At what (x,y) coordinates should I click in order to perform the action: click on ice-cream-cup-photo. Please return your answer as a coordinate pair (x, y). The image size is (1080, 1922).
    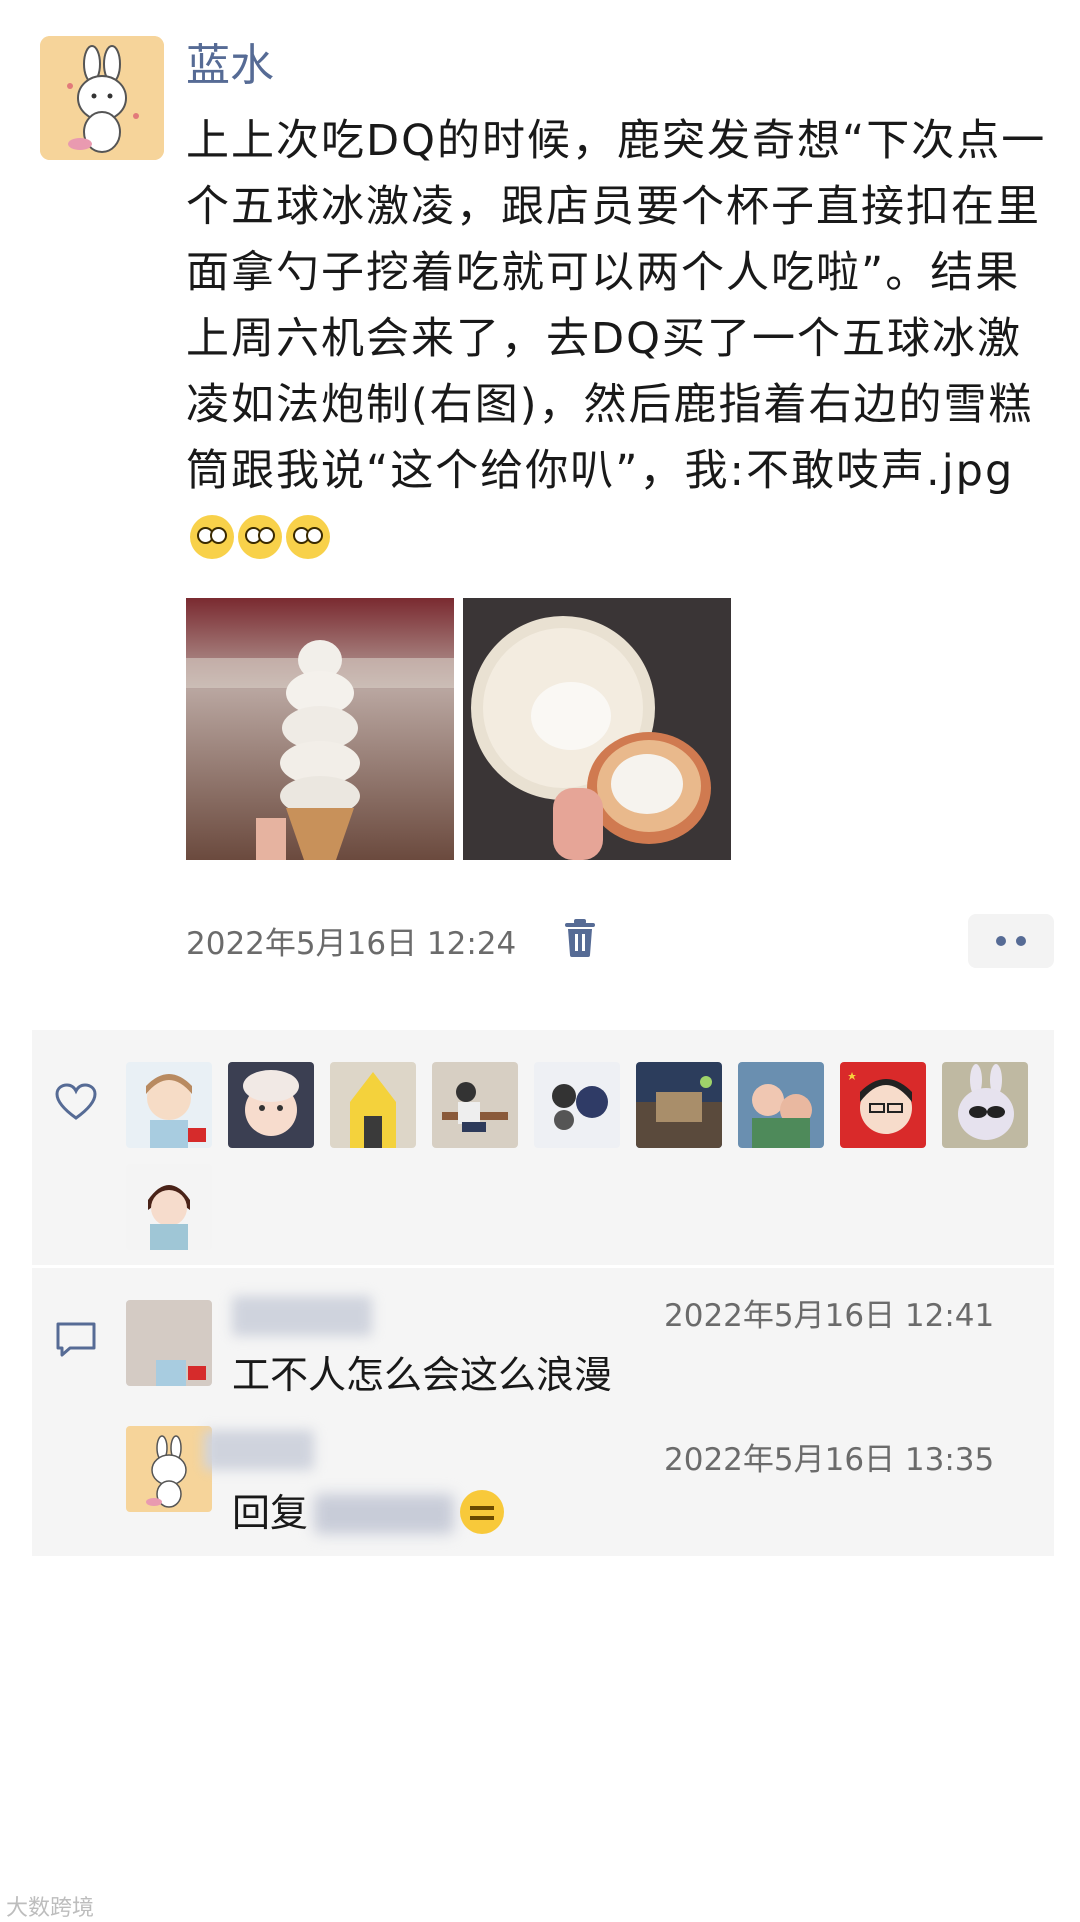
    Looking at the image, I should click on (597, 729).